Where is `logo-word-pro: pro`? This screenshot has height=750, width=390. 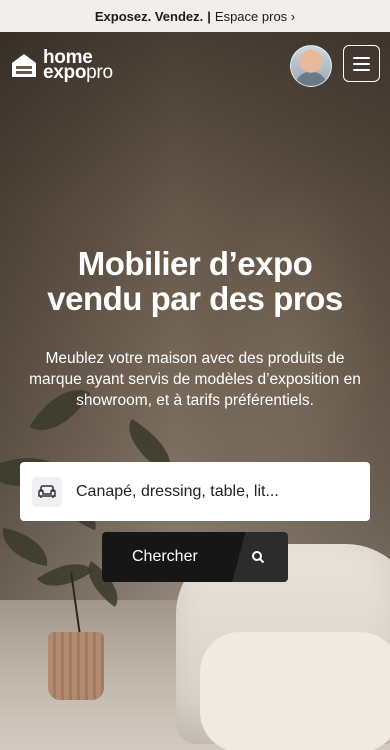
logo-word-pro: pro is located at coordinates (99, 72).